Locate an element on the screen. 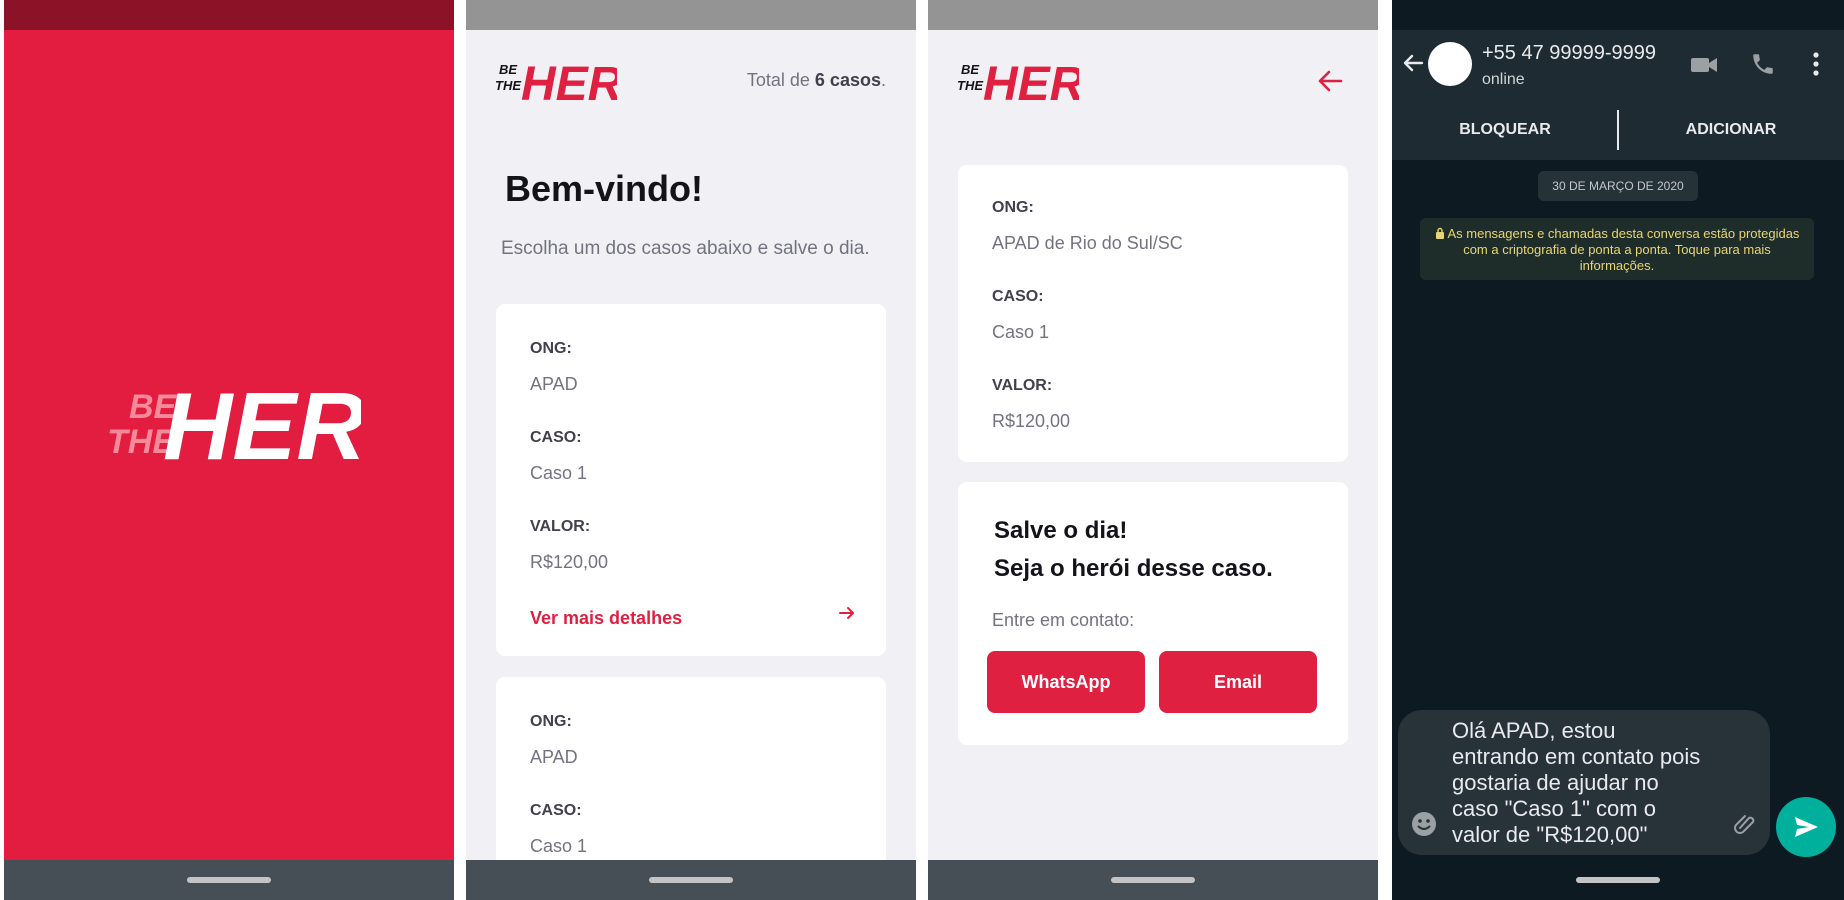 This screenshot has width=1844, height=900. lock-icon is located at coordinates (1439, 233).